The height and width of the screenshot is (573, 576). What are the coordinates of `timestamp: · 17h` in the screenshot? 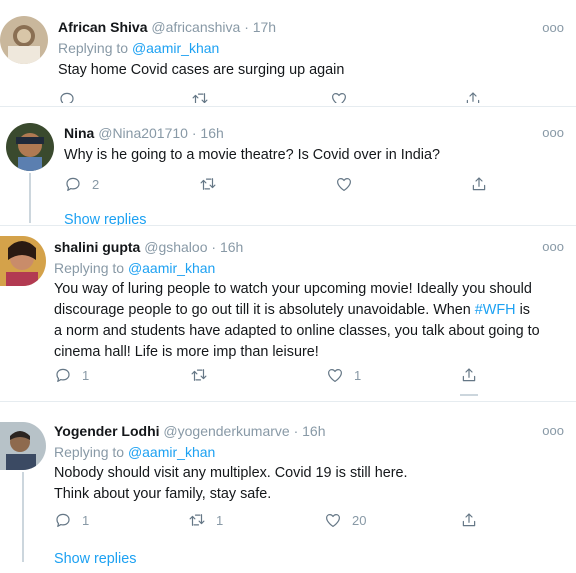 It's located at (260, 27).